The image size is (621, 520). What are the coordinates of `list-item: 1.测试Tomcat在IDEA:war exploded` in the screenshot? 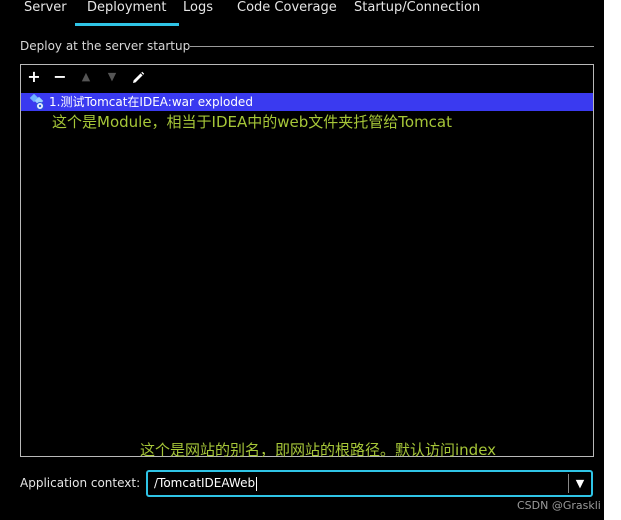 It's located at (307, 102).